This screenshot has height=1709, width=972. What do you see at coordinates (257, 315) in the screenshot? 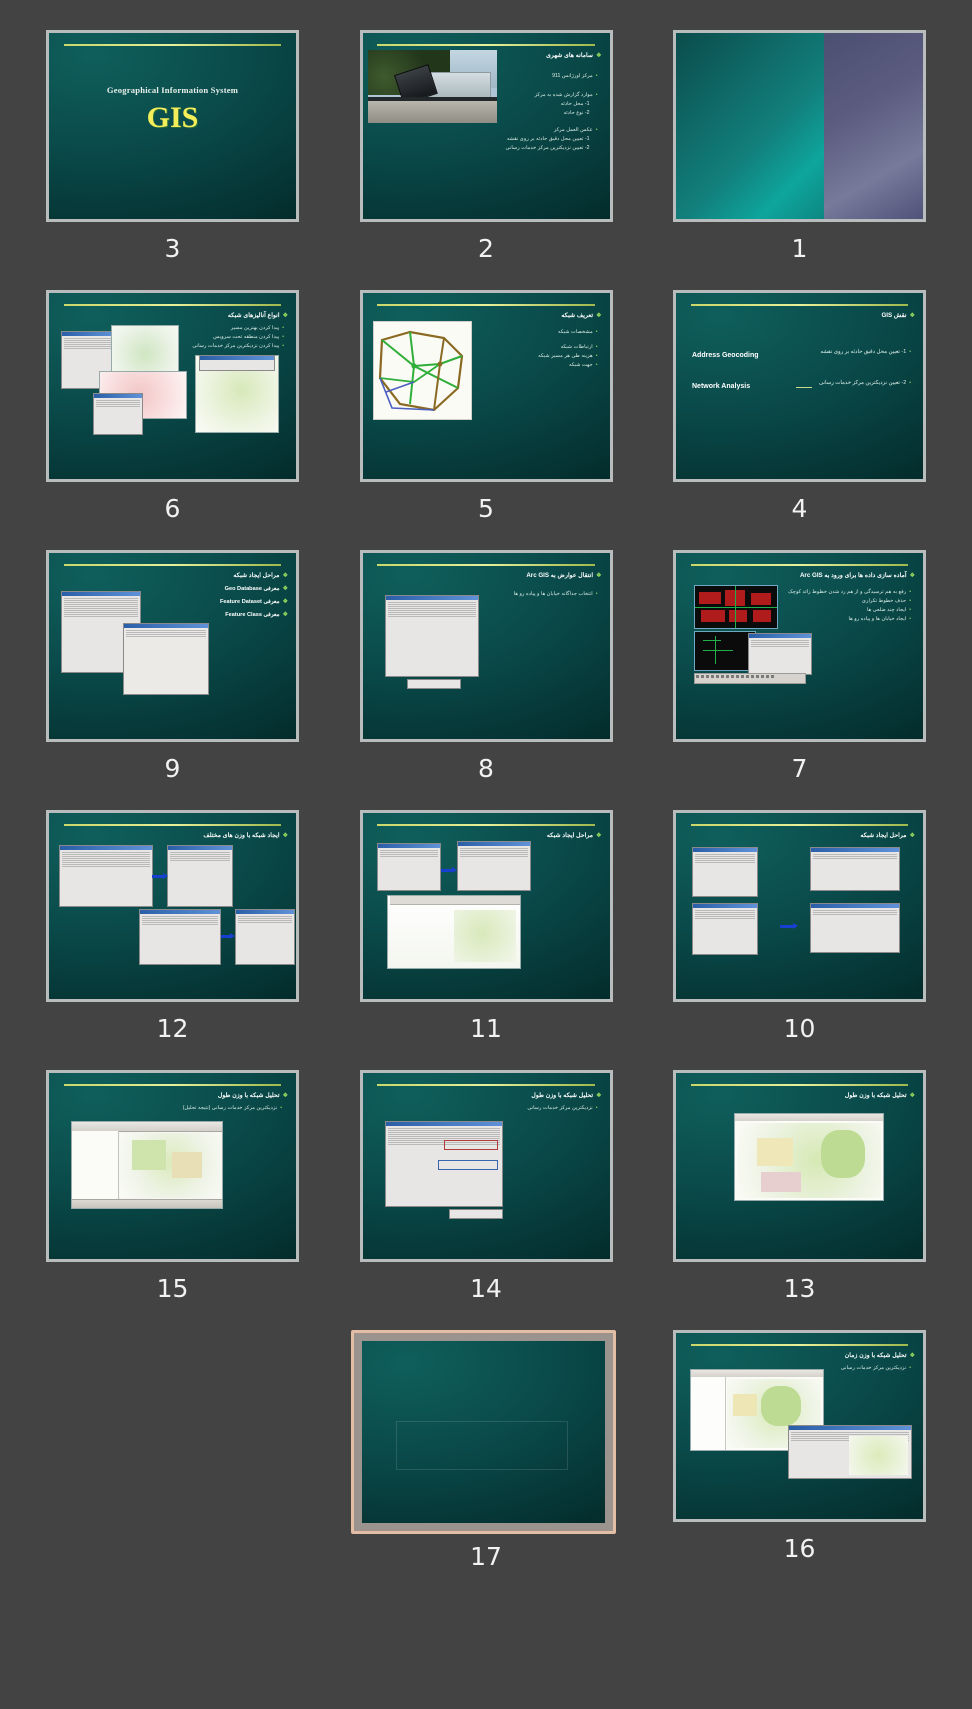
I see `slide-title: ❖انواع آنالیزهای شبکه` at bounding box center [257, 315].